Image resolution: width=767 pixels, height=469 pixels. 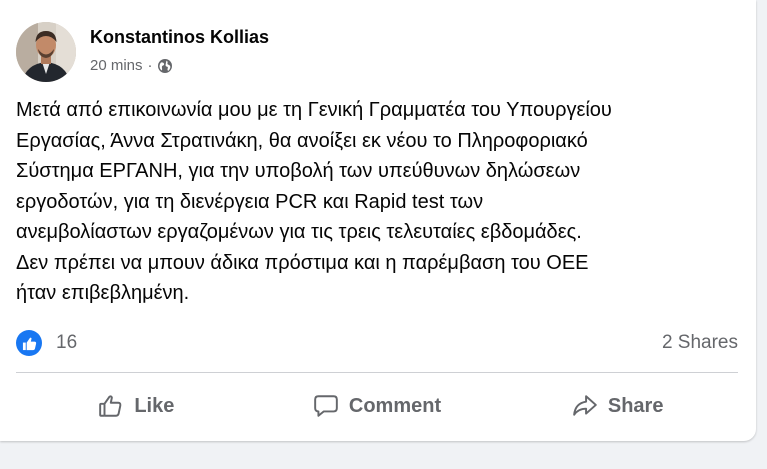 I want to click on avatar-photo, so click(x=46, y=52).